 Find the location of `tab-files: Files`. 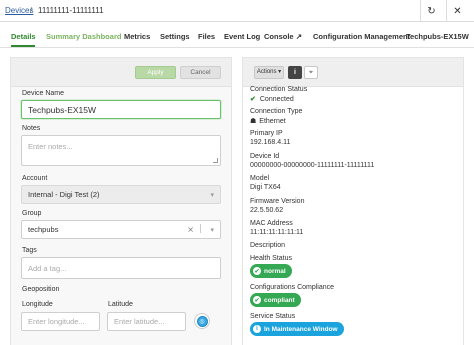

tab-files: Files is located at coordinates (206, 36).